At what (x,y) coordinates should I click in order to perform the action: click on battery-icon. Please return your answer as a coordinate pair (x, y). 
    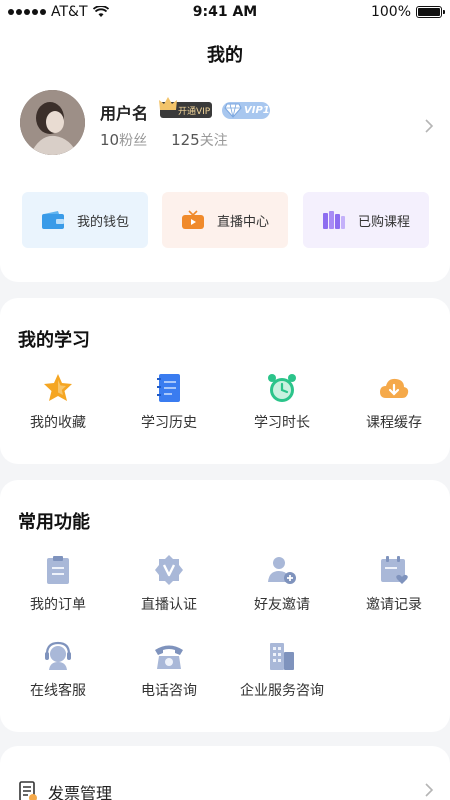
    Looking at the image, I should click on (430, 12).